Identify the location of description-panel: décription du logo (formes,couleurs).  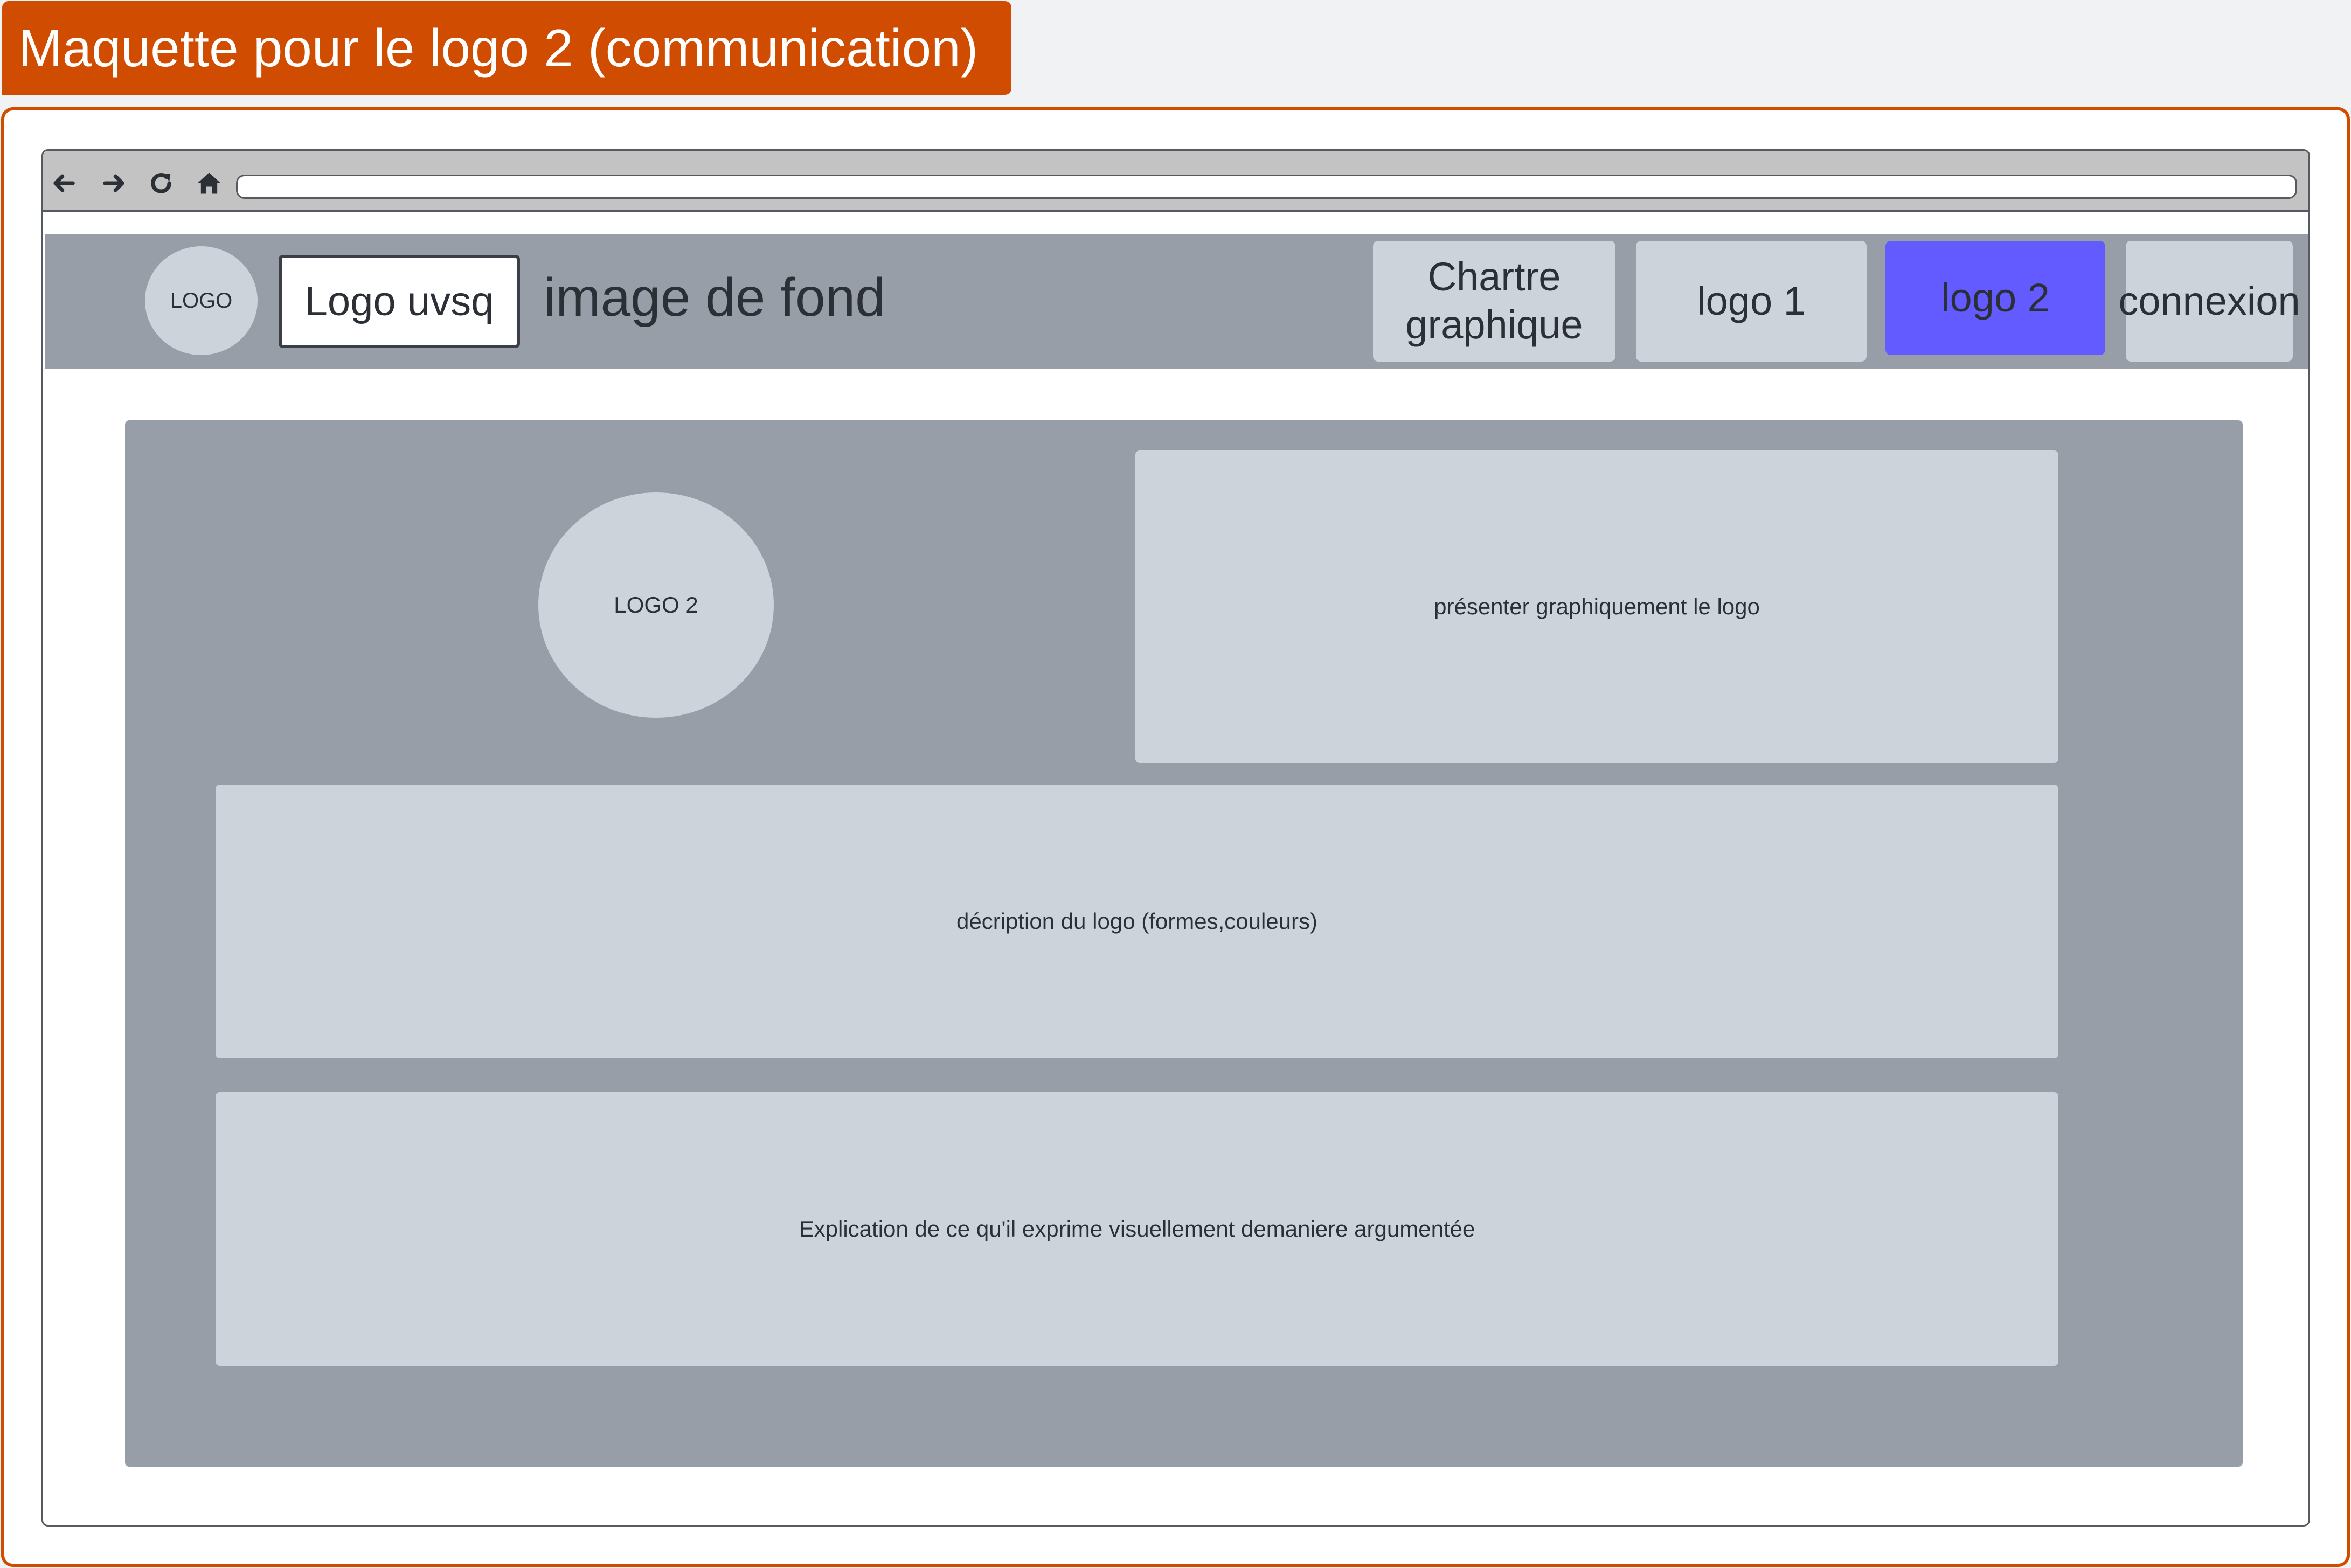
(1137, 921).